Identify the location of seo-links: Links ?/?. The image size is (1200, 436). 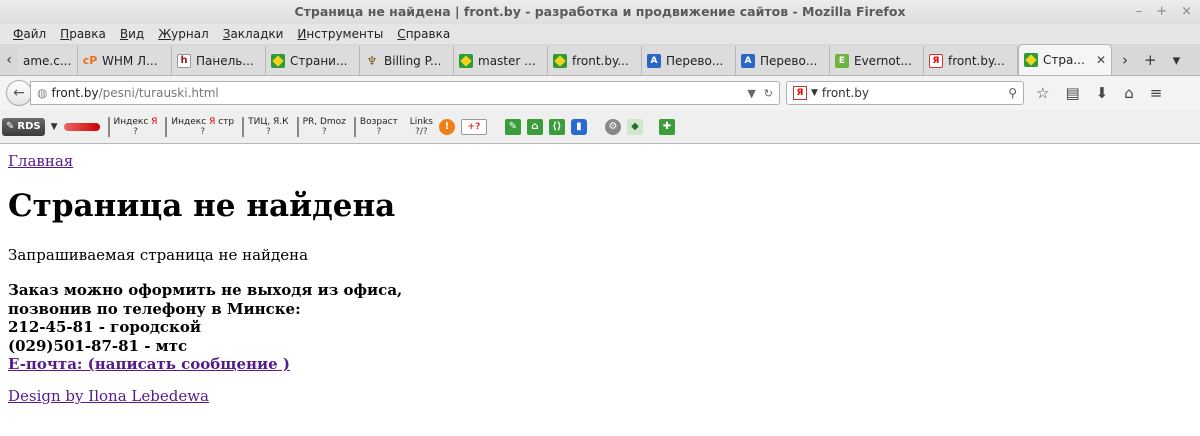
(419, 127).